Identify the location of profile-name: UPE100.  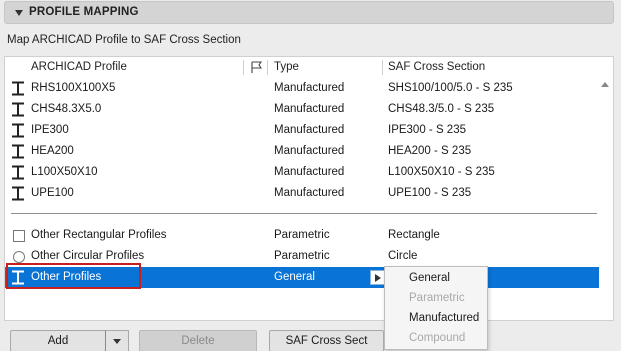
(52, 193).